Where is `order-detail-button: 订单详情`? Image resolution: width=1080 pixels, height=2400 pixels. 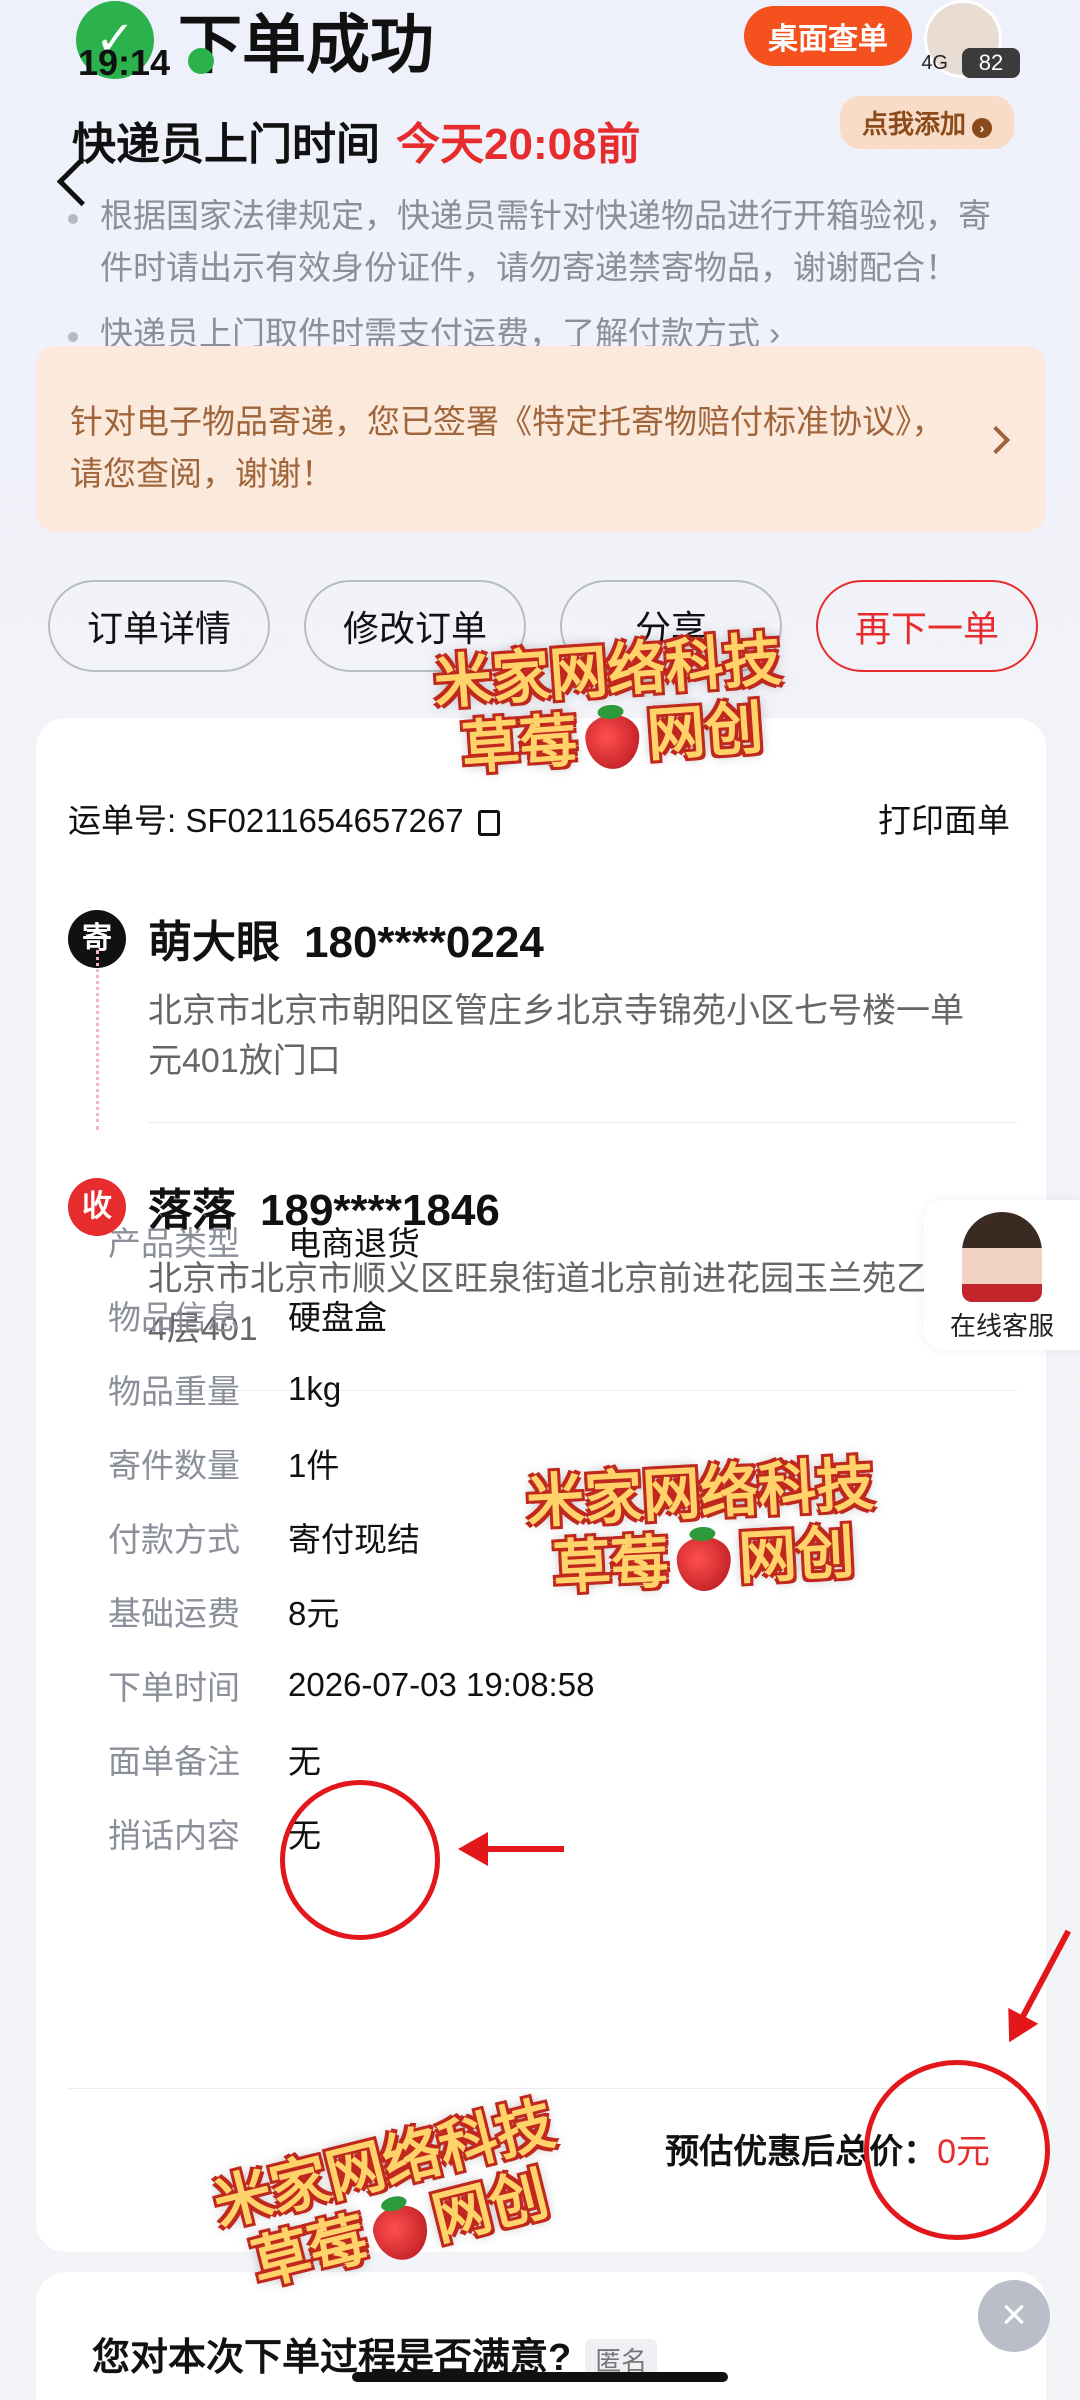 order-detail-button: 订单详情 is located at coordinates (159, 626).